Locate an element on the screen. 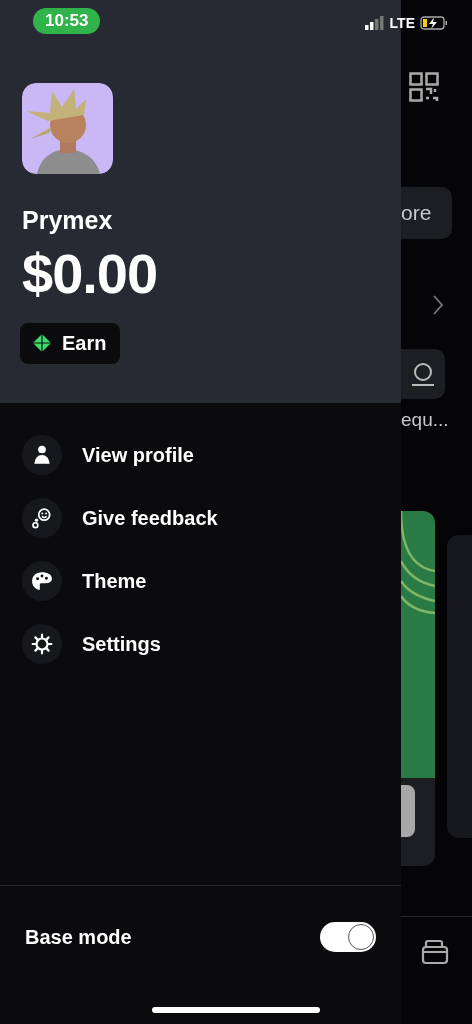 This screenshot has height=1024, width=472. battery-charging-icon is located at coordinates (434, 22).